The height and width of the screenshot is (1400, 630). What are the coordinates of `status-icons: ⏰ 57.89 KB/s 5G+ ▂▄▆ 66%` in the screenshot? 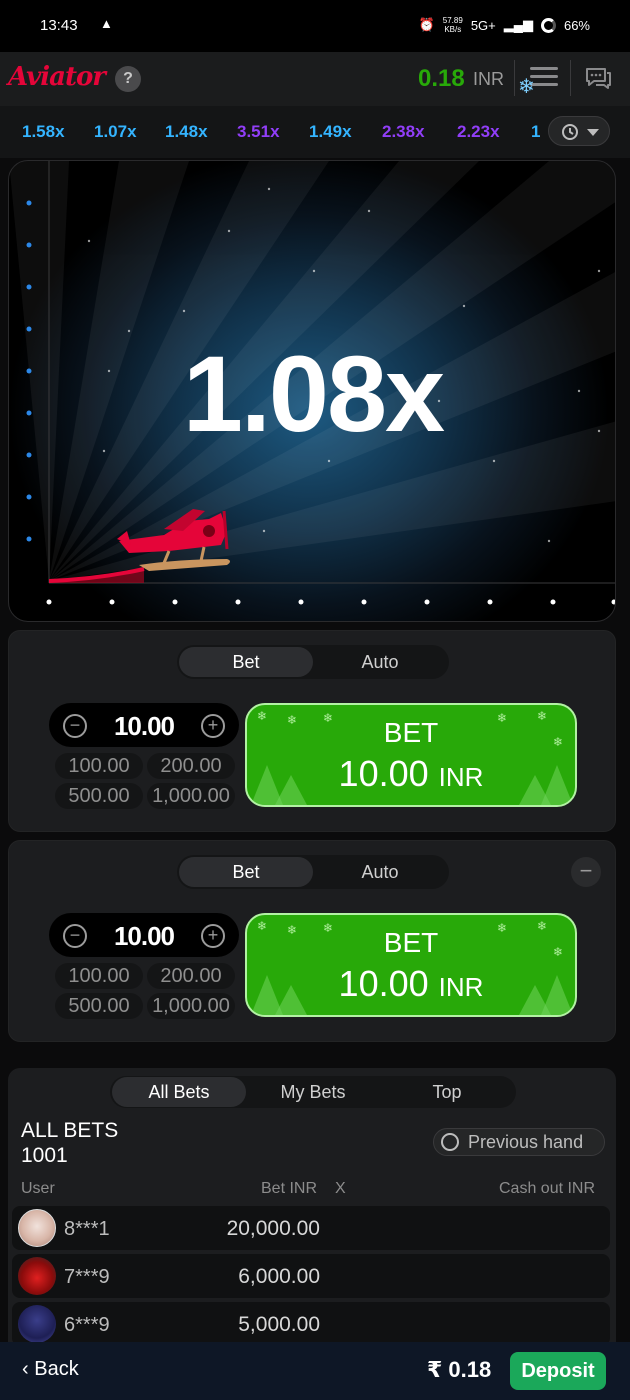 It's located at (504, 25).